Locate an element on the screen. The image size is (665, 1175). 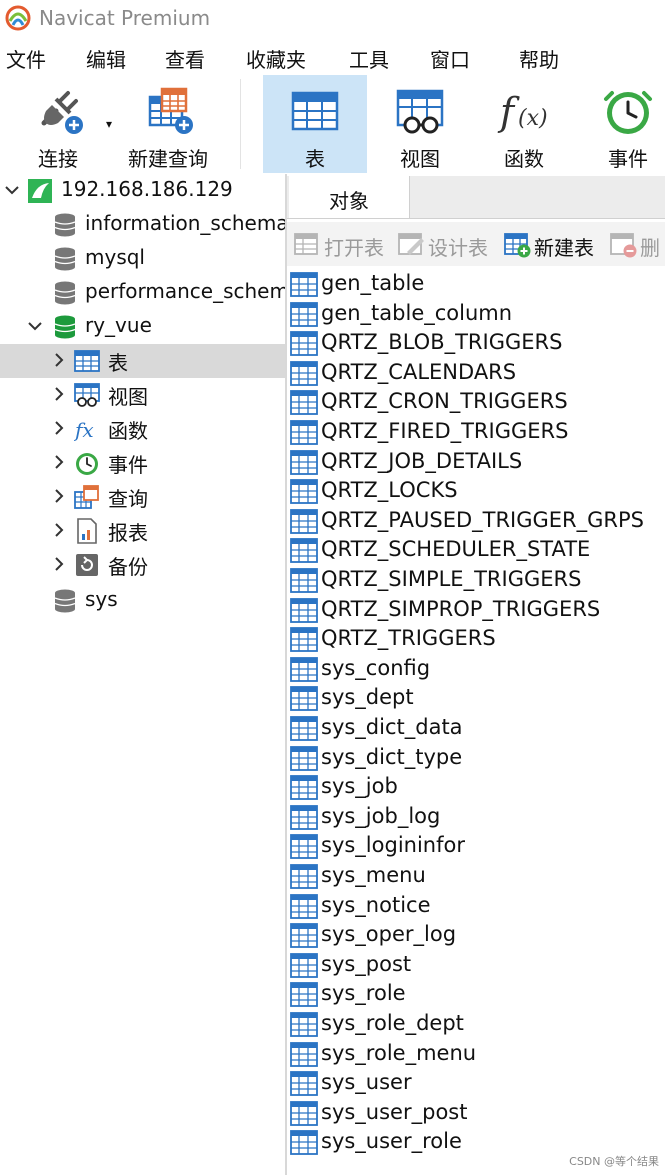
table-name: sys_logininfor is located at coordinates (393, 845).